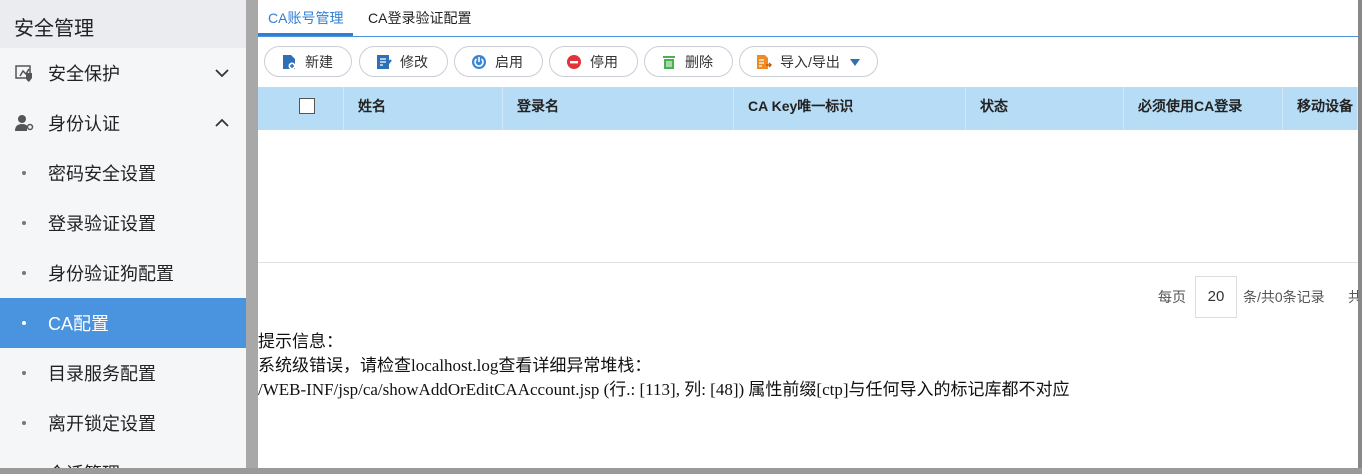  Describe the element at coordinates (222, 122) in the screenshot. I see `chevron-up-icon` at that location.